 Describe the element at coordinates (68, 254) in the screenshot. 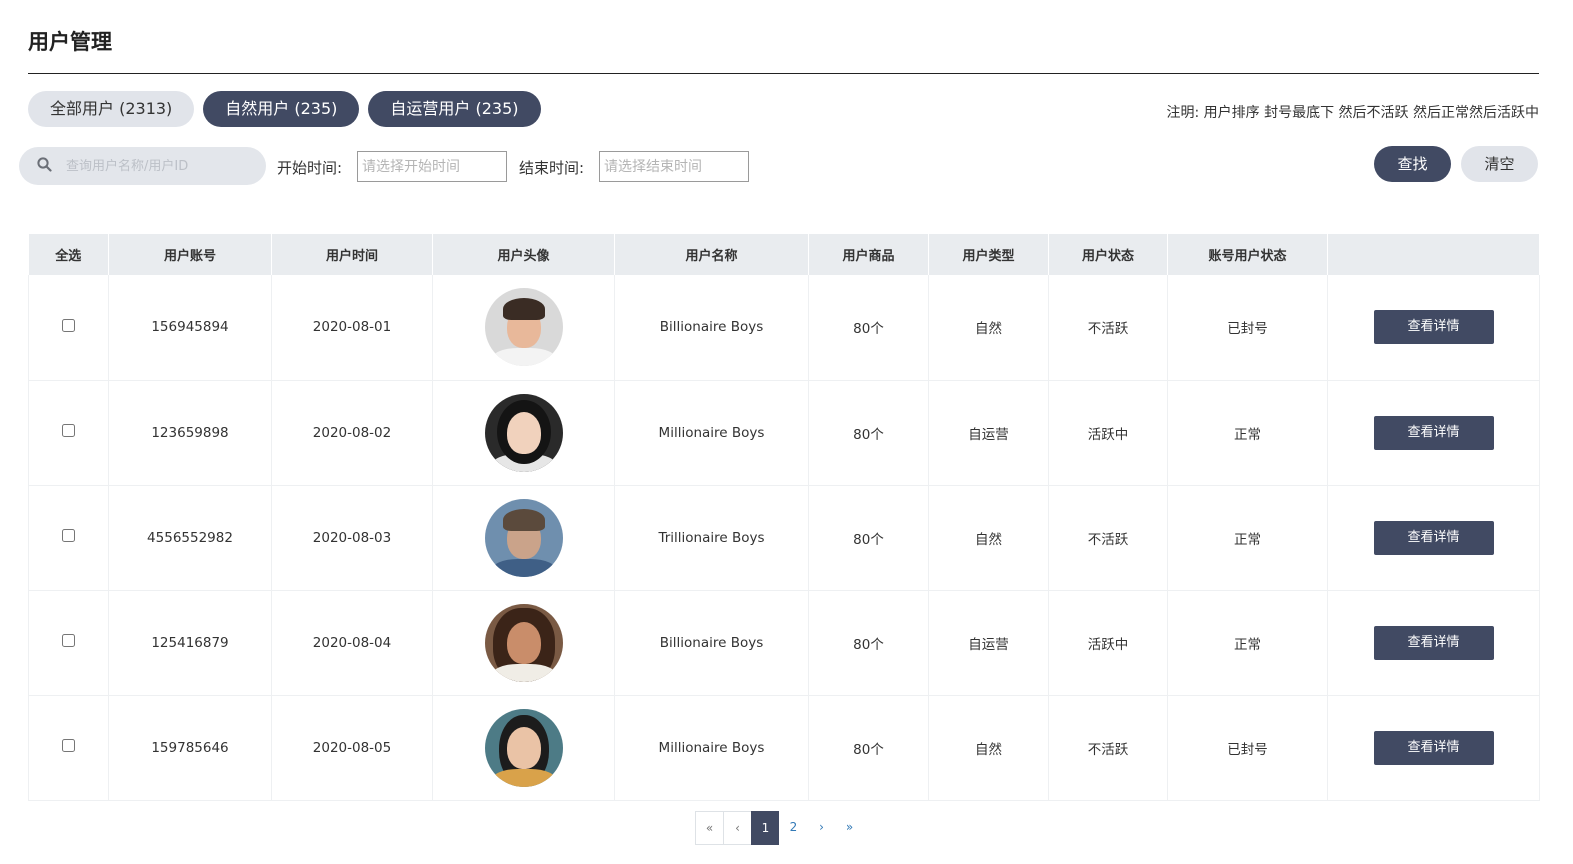

I see `header-select-all: 全选` at that location.